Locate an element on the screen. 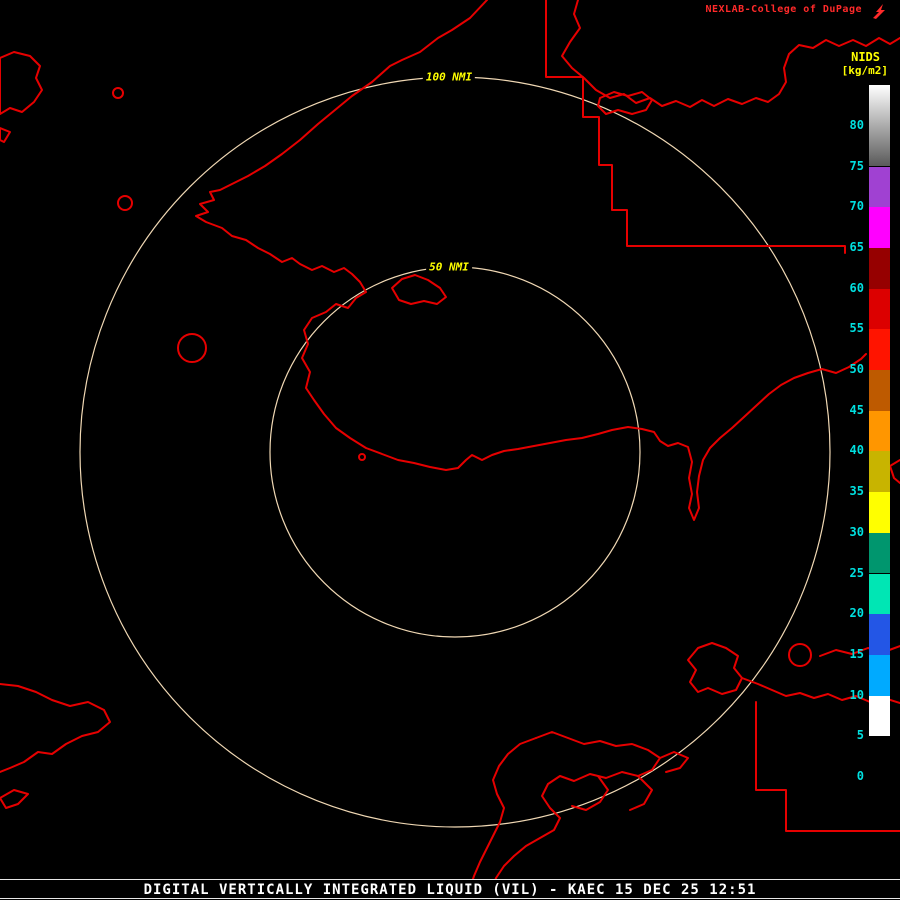 The height and width of the screenshot is (900, 900). delta-east-bank is located at coordinates (574, 815).